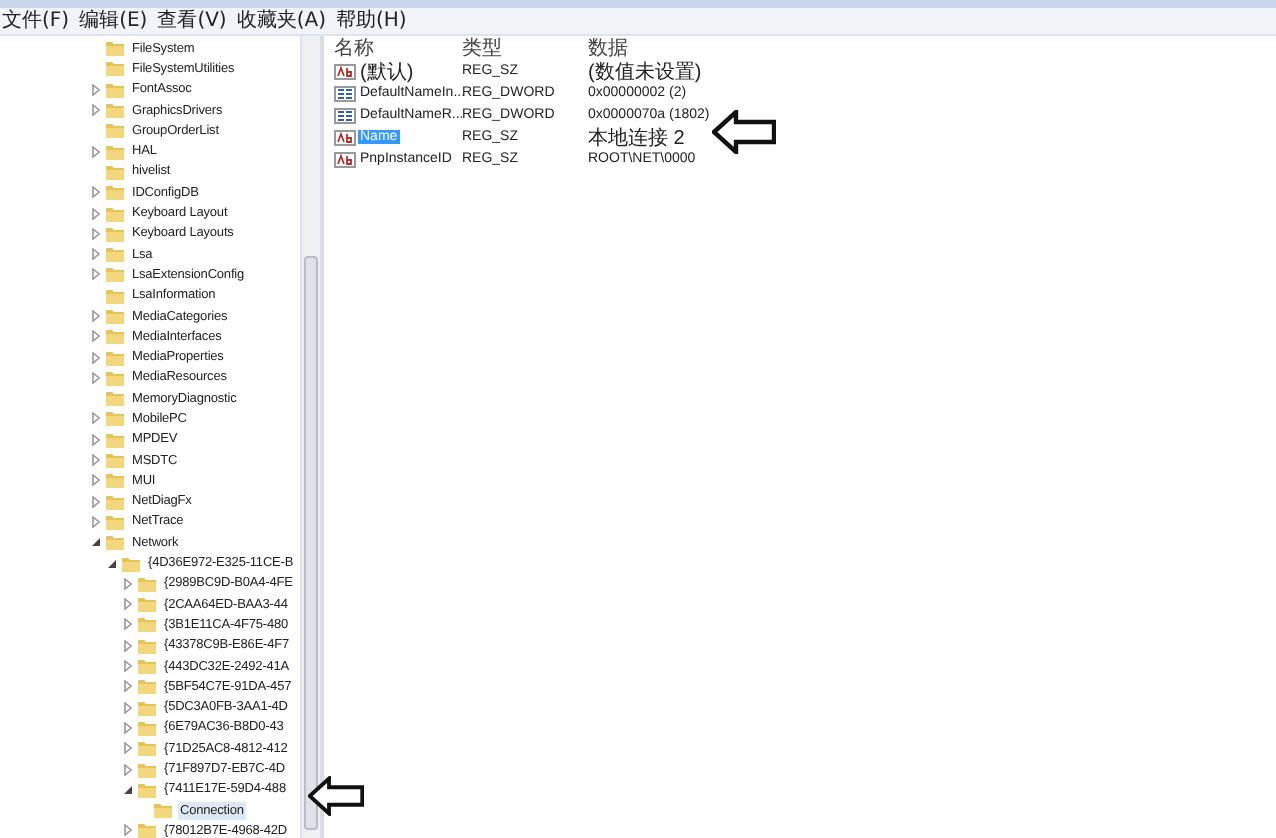  What do you see at coordinates (284, 21) in the screenshot?
I see `menu-item: 收藏夹(A)` at bounding box center [284, 21].